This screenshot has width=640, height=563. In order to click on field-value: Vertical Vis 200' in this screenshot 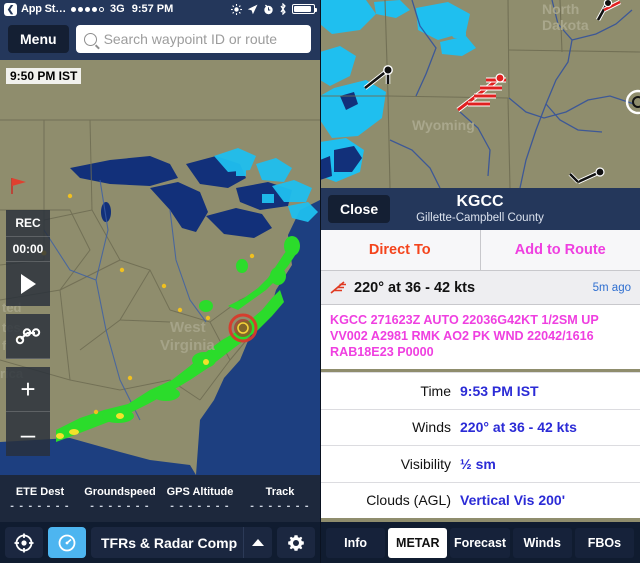, I will do `click(513, 500)`.